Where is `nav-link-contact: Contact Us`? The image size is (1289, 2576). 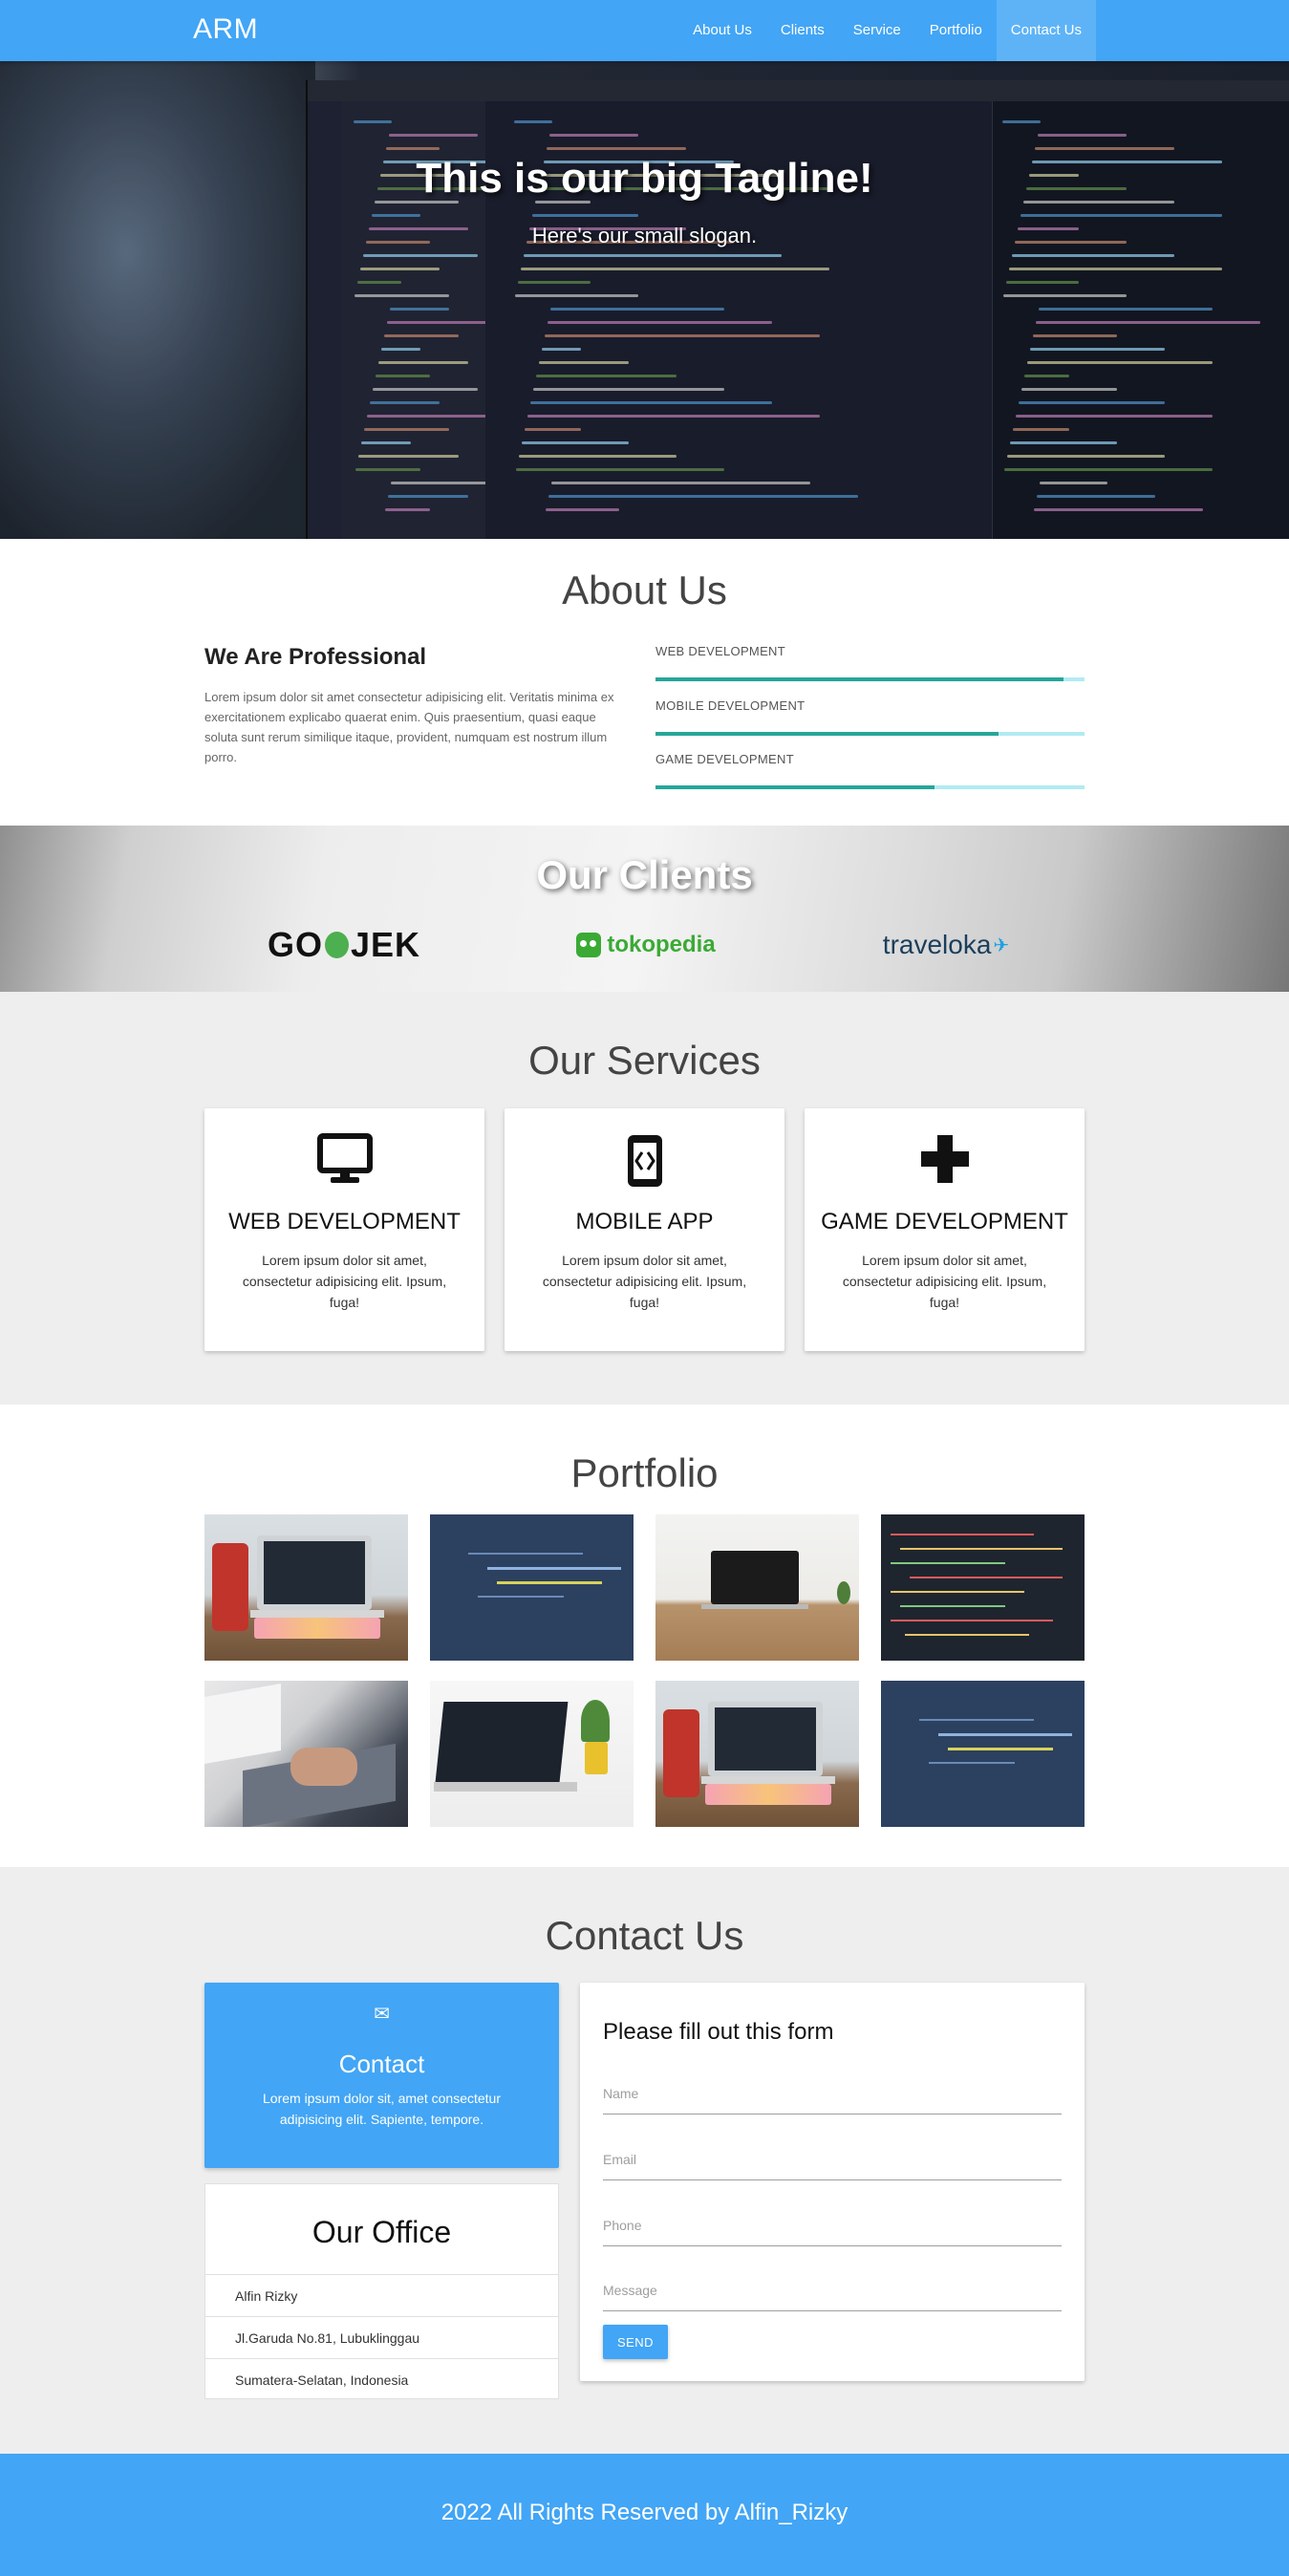 nav-link-contact: Contact Us is located at coordinates (1046, 30).